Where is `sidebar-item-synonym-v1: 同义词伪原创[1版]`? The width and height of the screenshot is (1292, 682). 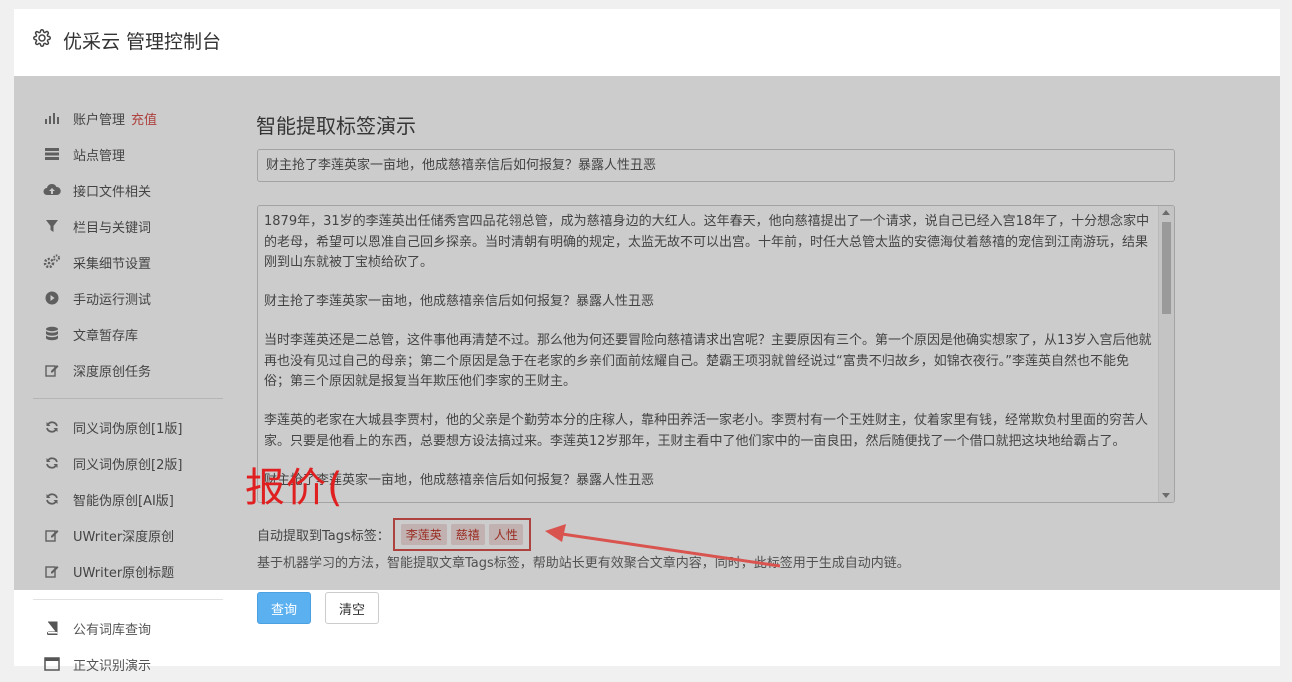
sidebar-item-synonym-v1: 同义词伪原创[1版] is located at coordinates (128, 427).